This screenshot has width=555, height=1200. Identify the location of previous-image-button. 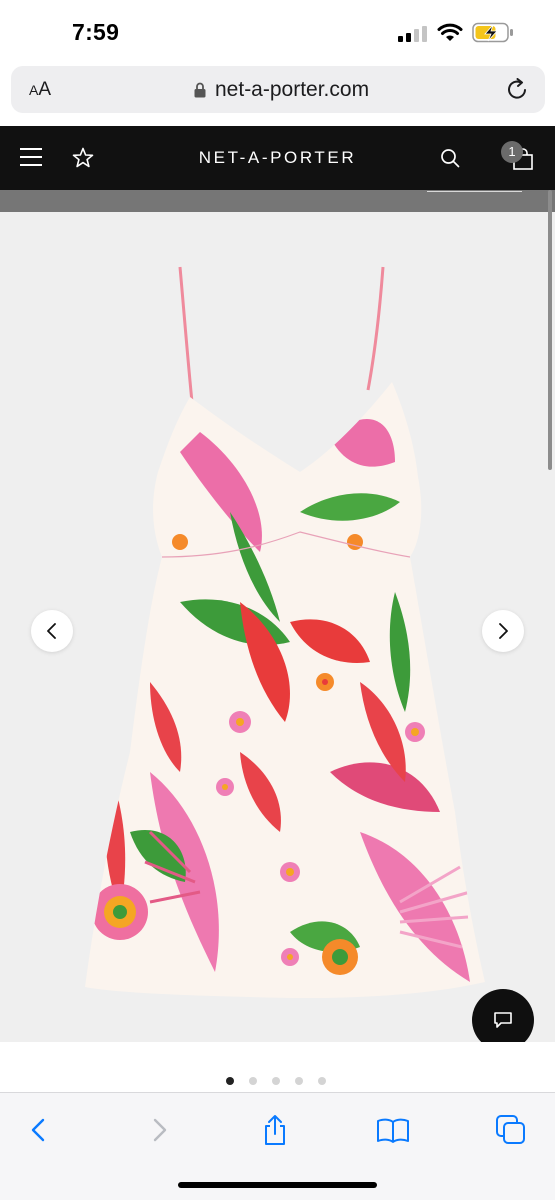
(52, 631).